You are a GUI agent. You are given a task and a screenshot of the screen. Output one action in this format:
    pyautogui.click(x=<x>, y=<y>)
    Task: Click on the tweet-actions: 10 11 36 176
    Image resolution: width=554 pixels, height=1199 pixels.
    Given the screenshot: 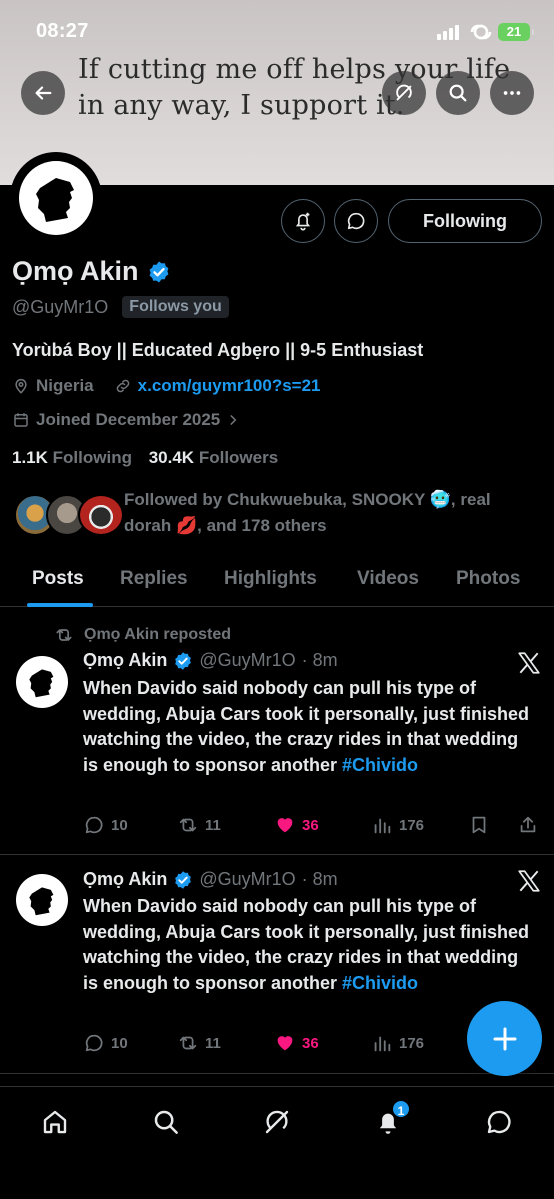 What is the action you would take?
    pyautogui.click(x=313, y=826)
    